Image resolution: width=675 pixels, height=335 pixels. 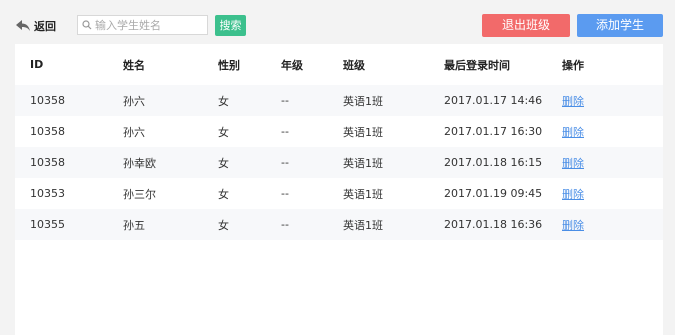 I want to click on cell-name: 孙幸欧, so click(x=139, y=163).